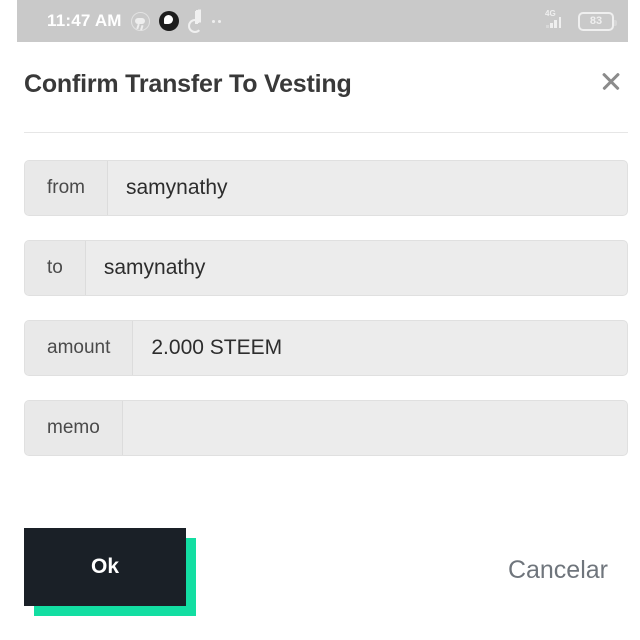  I want to click on ok-button: Ok, so click(105, 567).